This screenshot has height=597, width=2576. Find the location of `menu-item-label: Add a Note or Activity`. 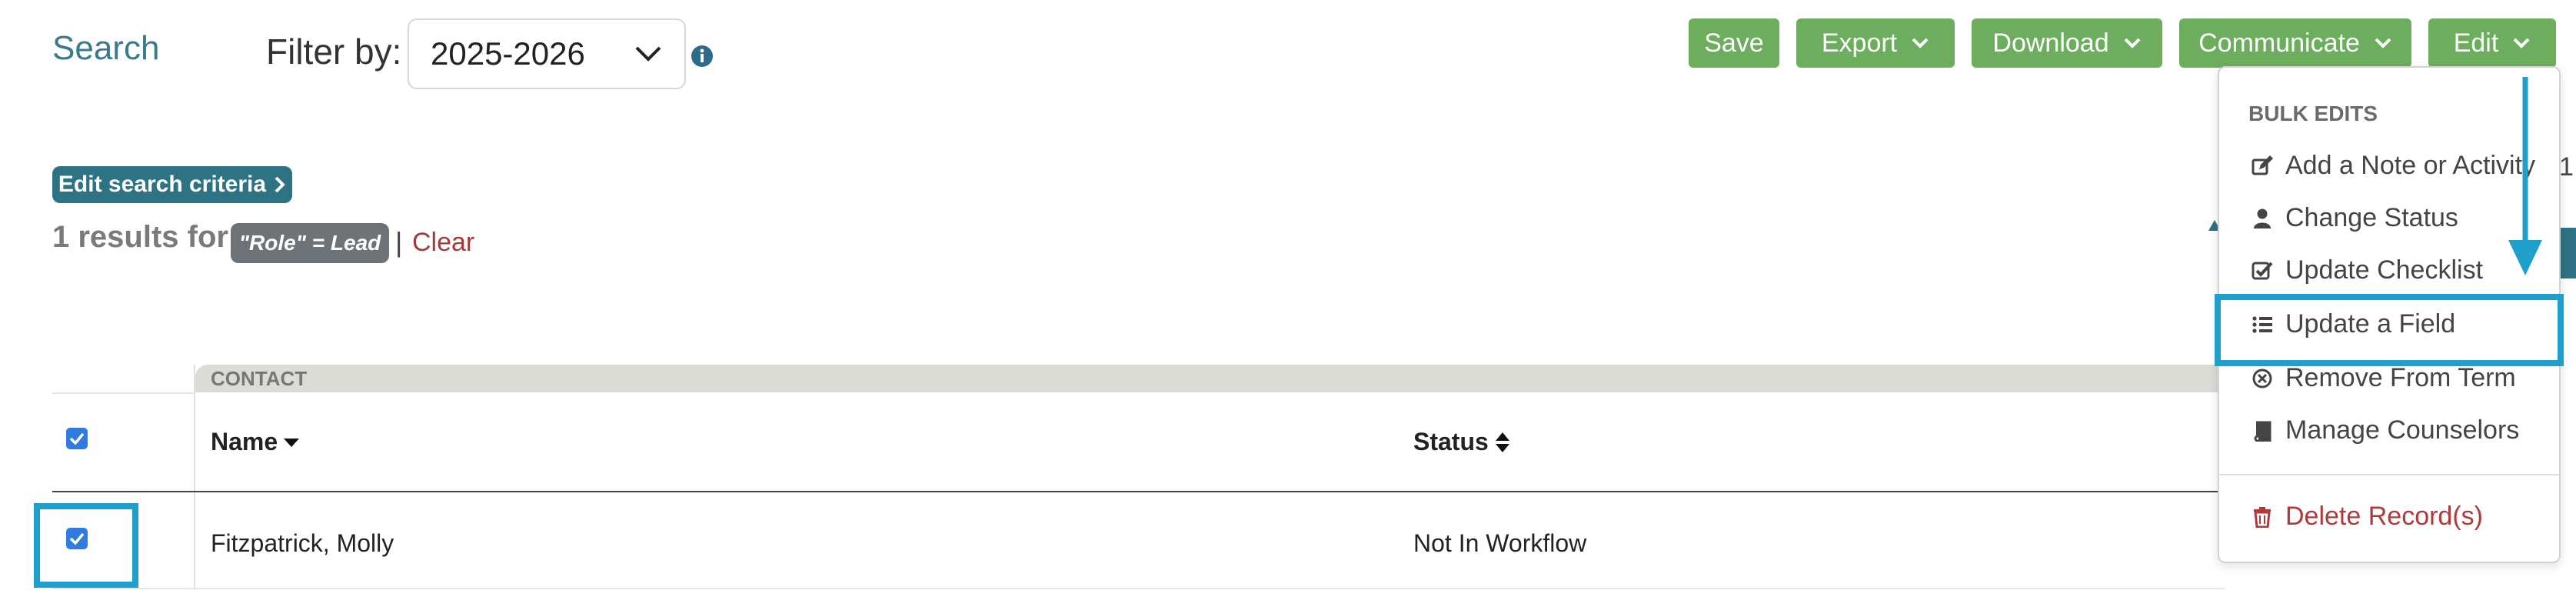

menu-item-label: Add a Note or Activity is located at coordinates (2410, 165).